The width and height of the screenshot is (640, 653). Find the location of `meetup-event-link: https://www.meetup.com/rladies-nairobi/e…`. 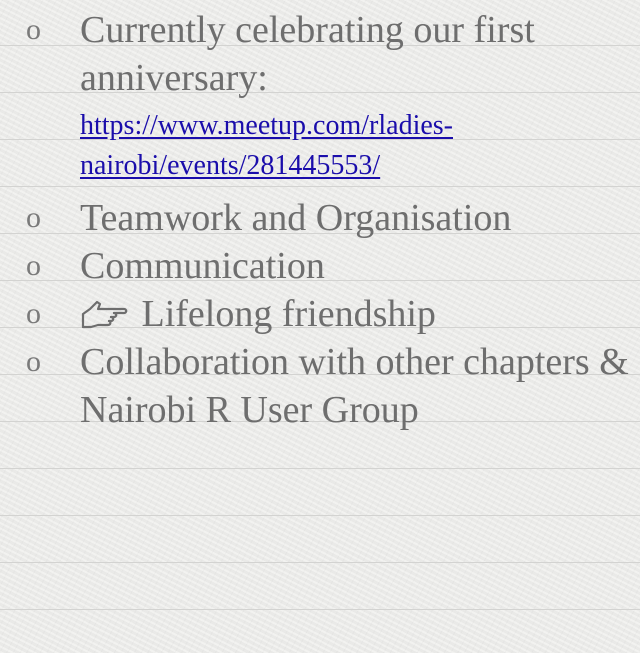

meetup-event-link: https://www.meetup.com/rladies-nairobi/e… is located at coordinates (360, 146).